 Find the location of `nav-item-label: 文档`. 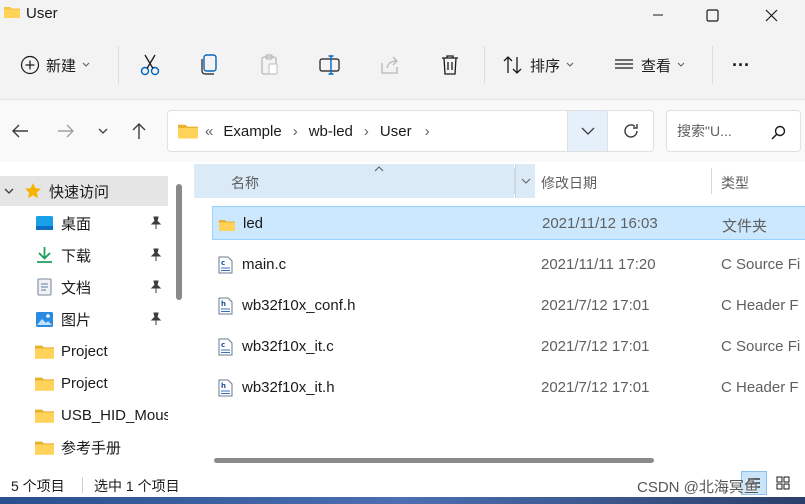

nav-item-label: 文档 is located at coordinates (76, 288).